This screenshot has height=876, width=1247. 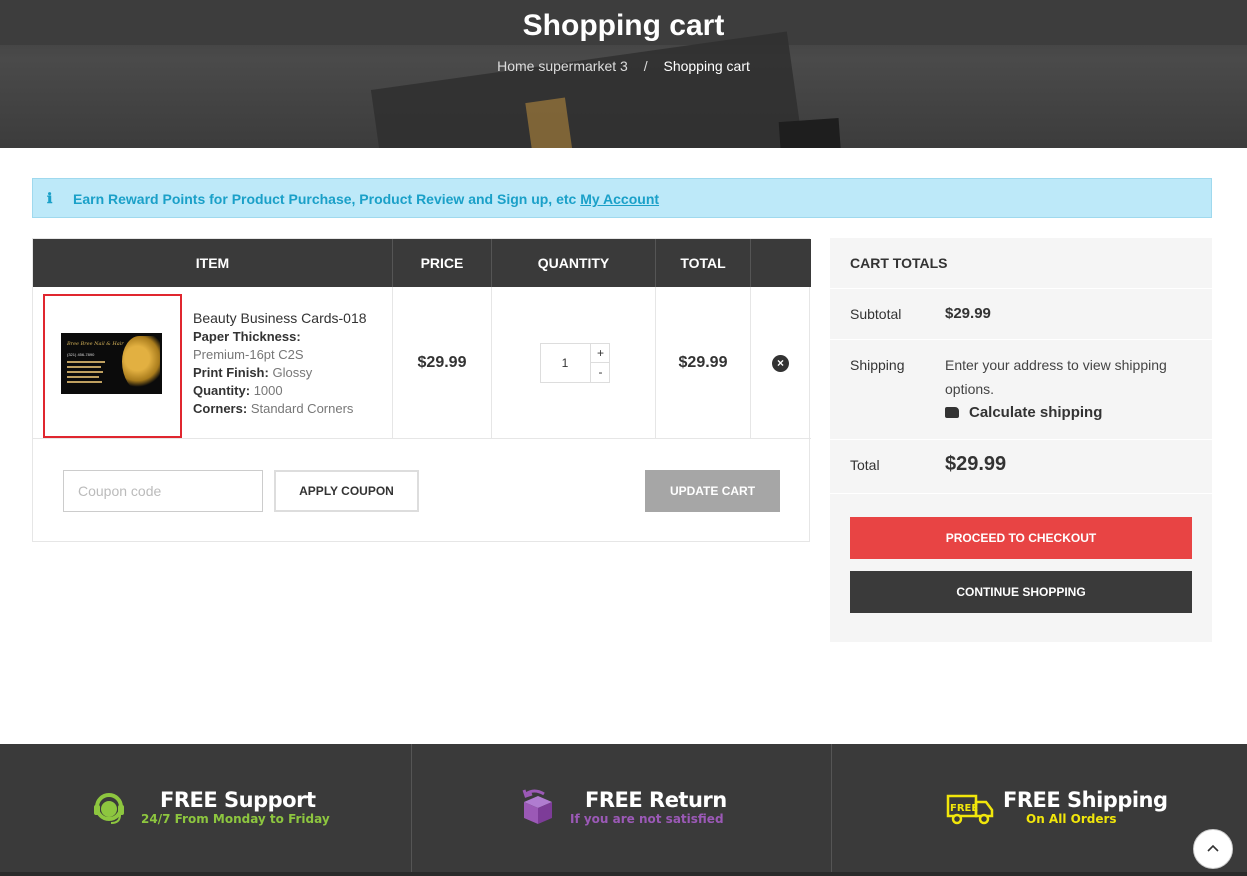 I want to click on quantity-cell: 1 + -, so click(x=574, y=363).